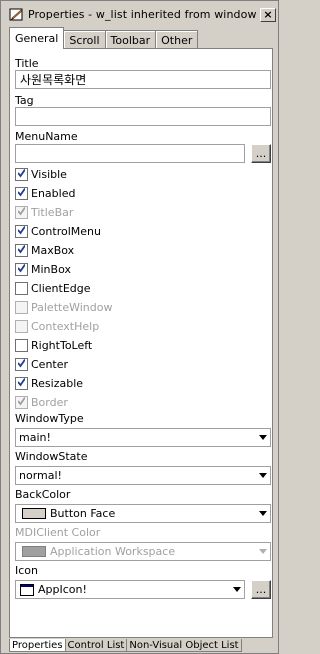 This screenshot has height=654, width=320. What do you see at coordinates (27, 63) in the screenshot?
I see `title-label: Title` at bounding box center [27, 63].